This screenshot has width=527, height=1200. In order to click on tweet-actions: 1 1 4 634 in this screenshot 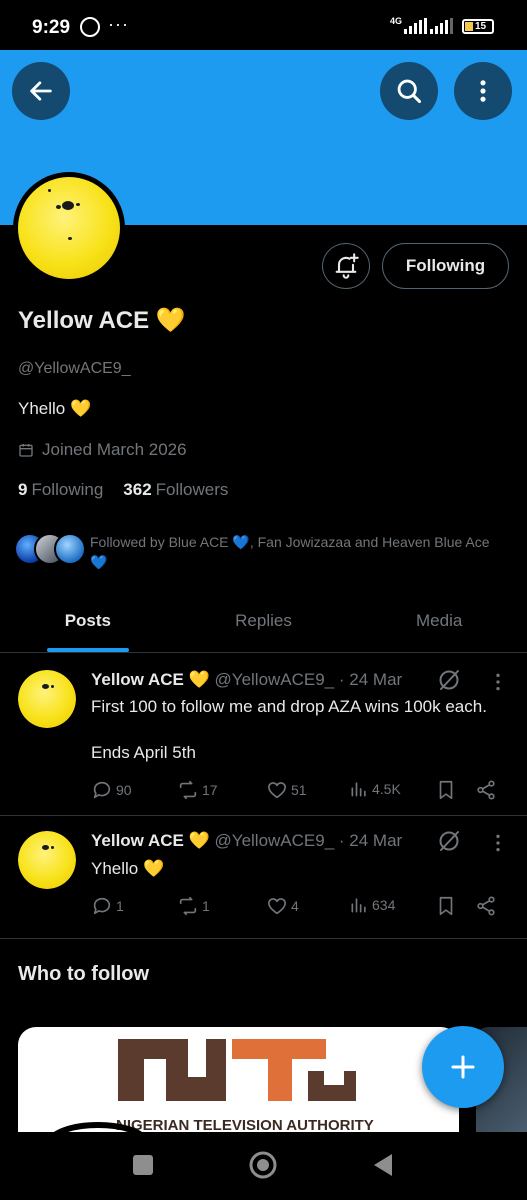, I will do `click(301, 907)`.